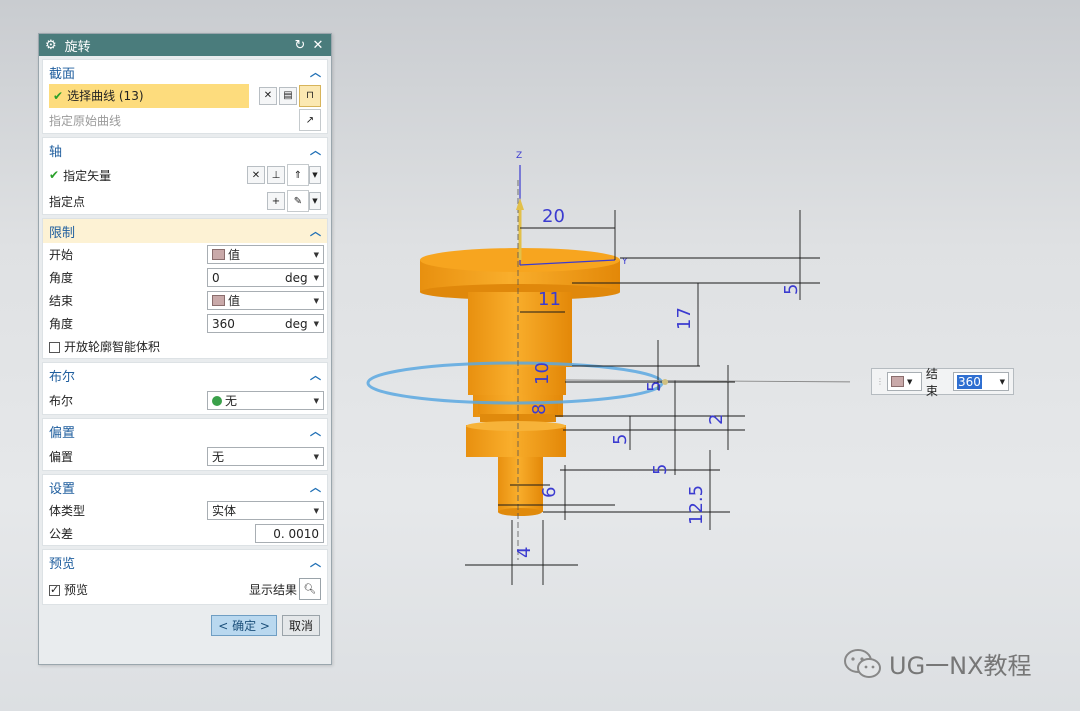 The width and height of the screenshot is (1080, 711). Describe the element at coordinates (185, 577) in the screenshot. I see `preview-group: 预览 ︿ 预览 显示结果 🔍︎` at that location.